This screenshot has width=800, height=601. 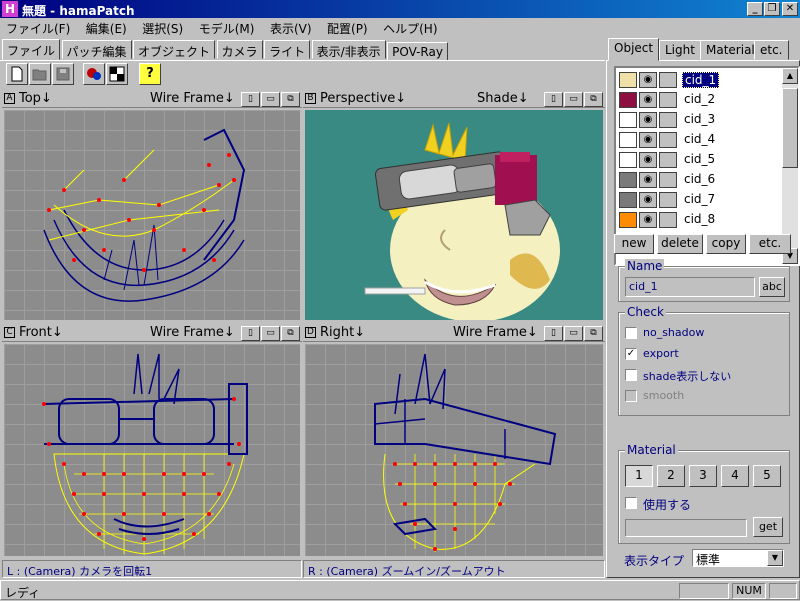 What do you see at coordinates (31, 49) in the screenshot?
I see `tab-file: ファイル` at bounding box center [31, 49].